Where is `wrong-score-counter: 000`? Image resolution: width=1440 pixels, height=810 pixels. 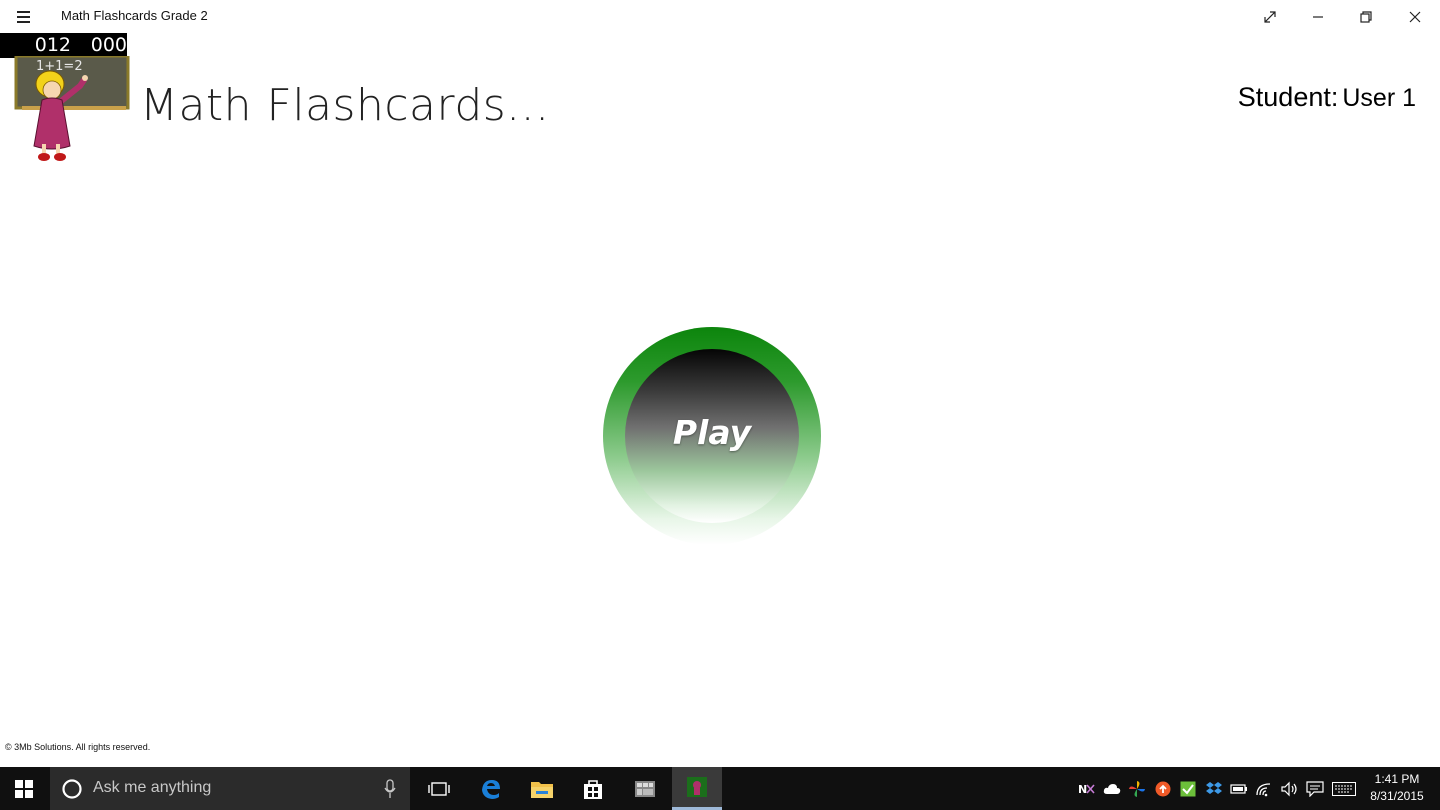 wrong-score-counter: 000 is located at coordinates (99, 45).